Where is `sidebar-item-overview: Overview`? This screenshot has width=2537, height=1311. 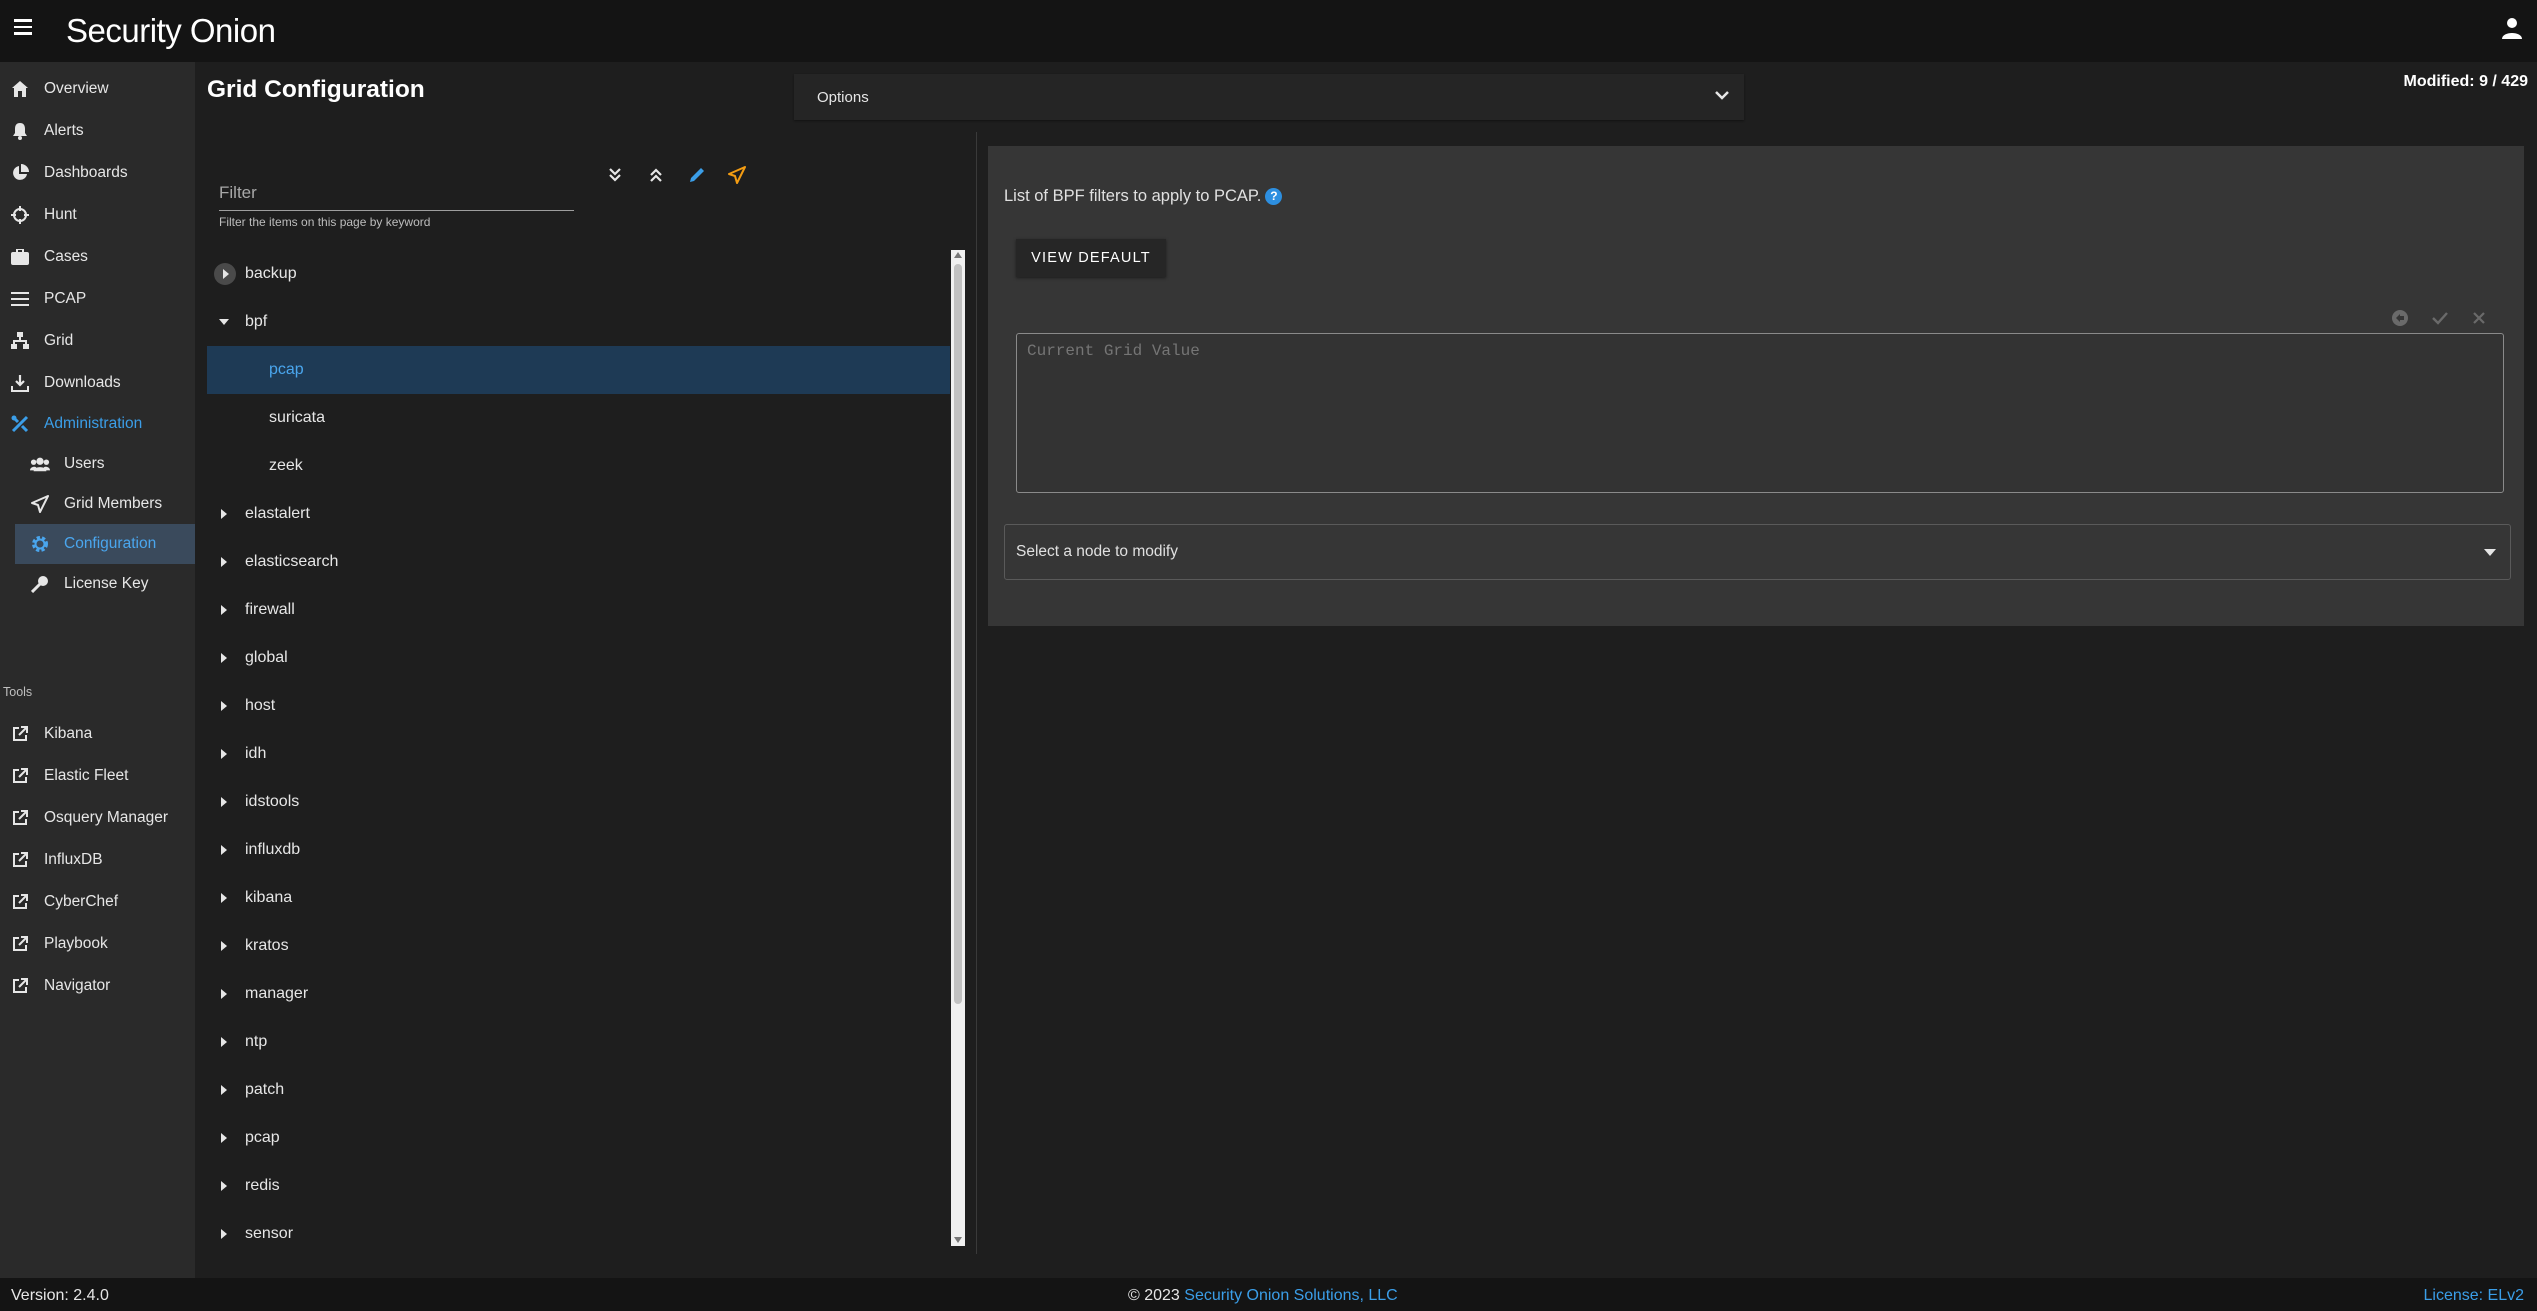 sidebar-item-overview: Overview is located at coordinates (97, 89).